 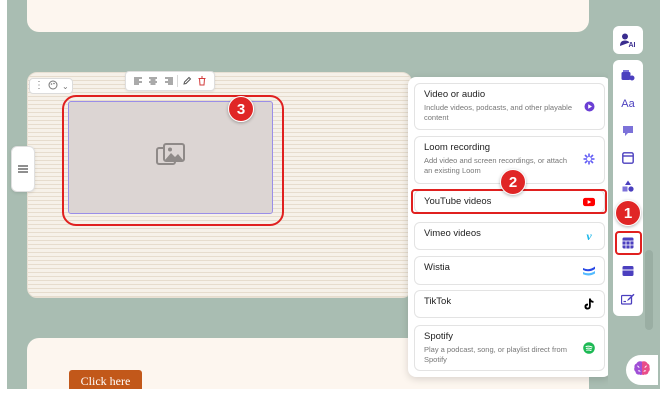 What do you see at coordinates (509, 236) in the screenshot?
I see `embed-item-vimeo: Vimeo videos v` at bounding box center [509, 236].